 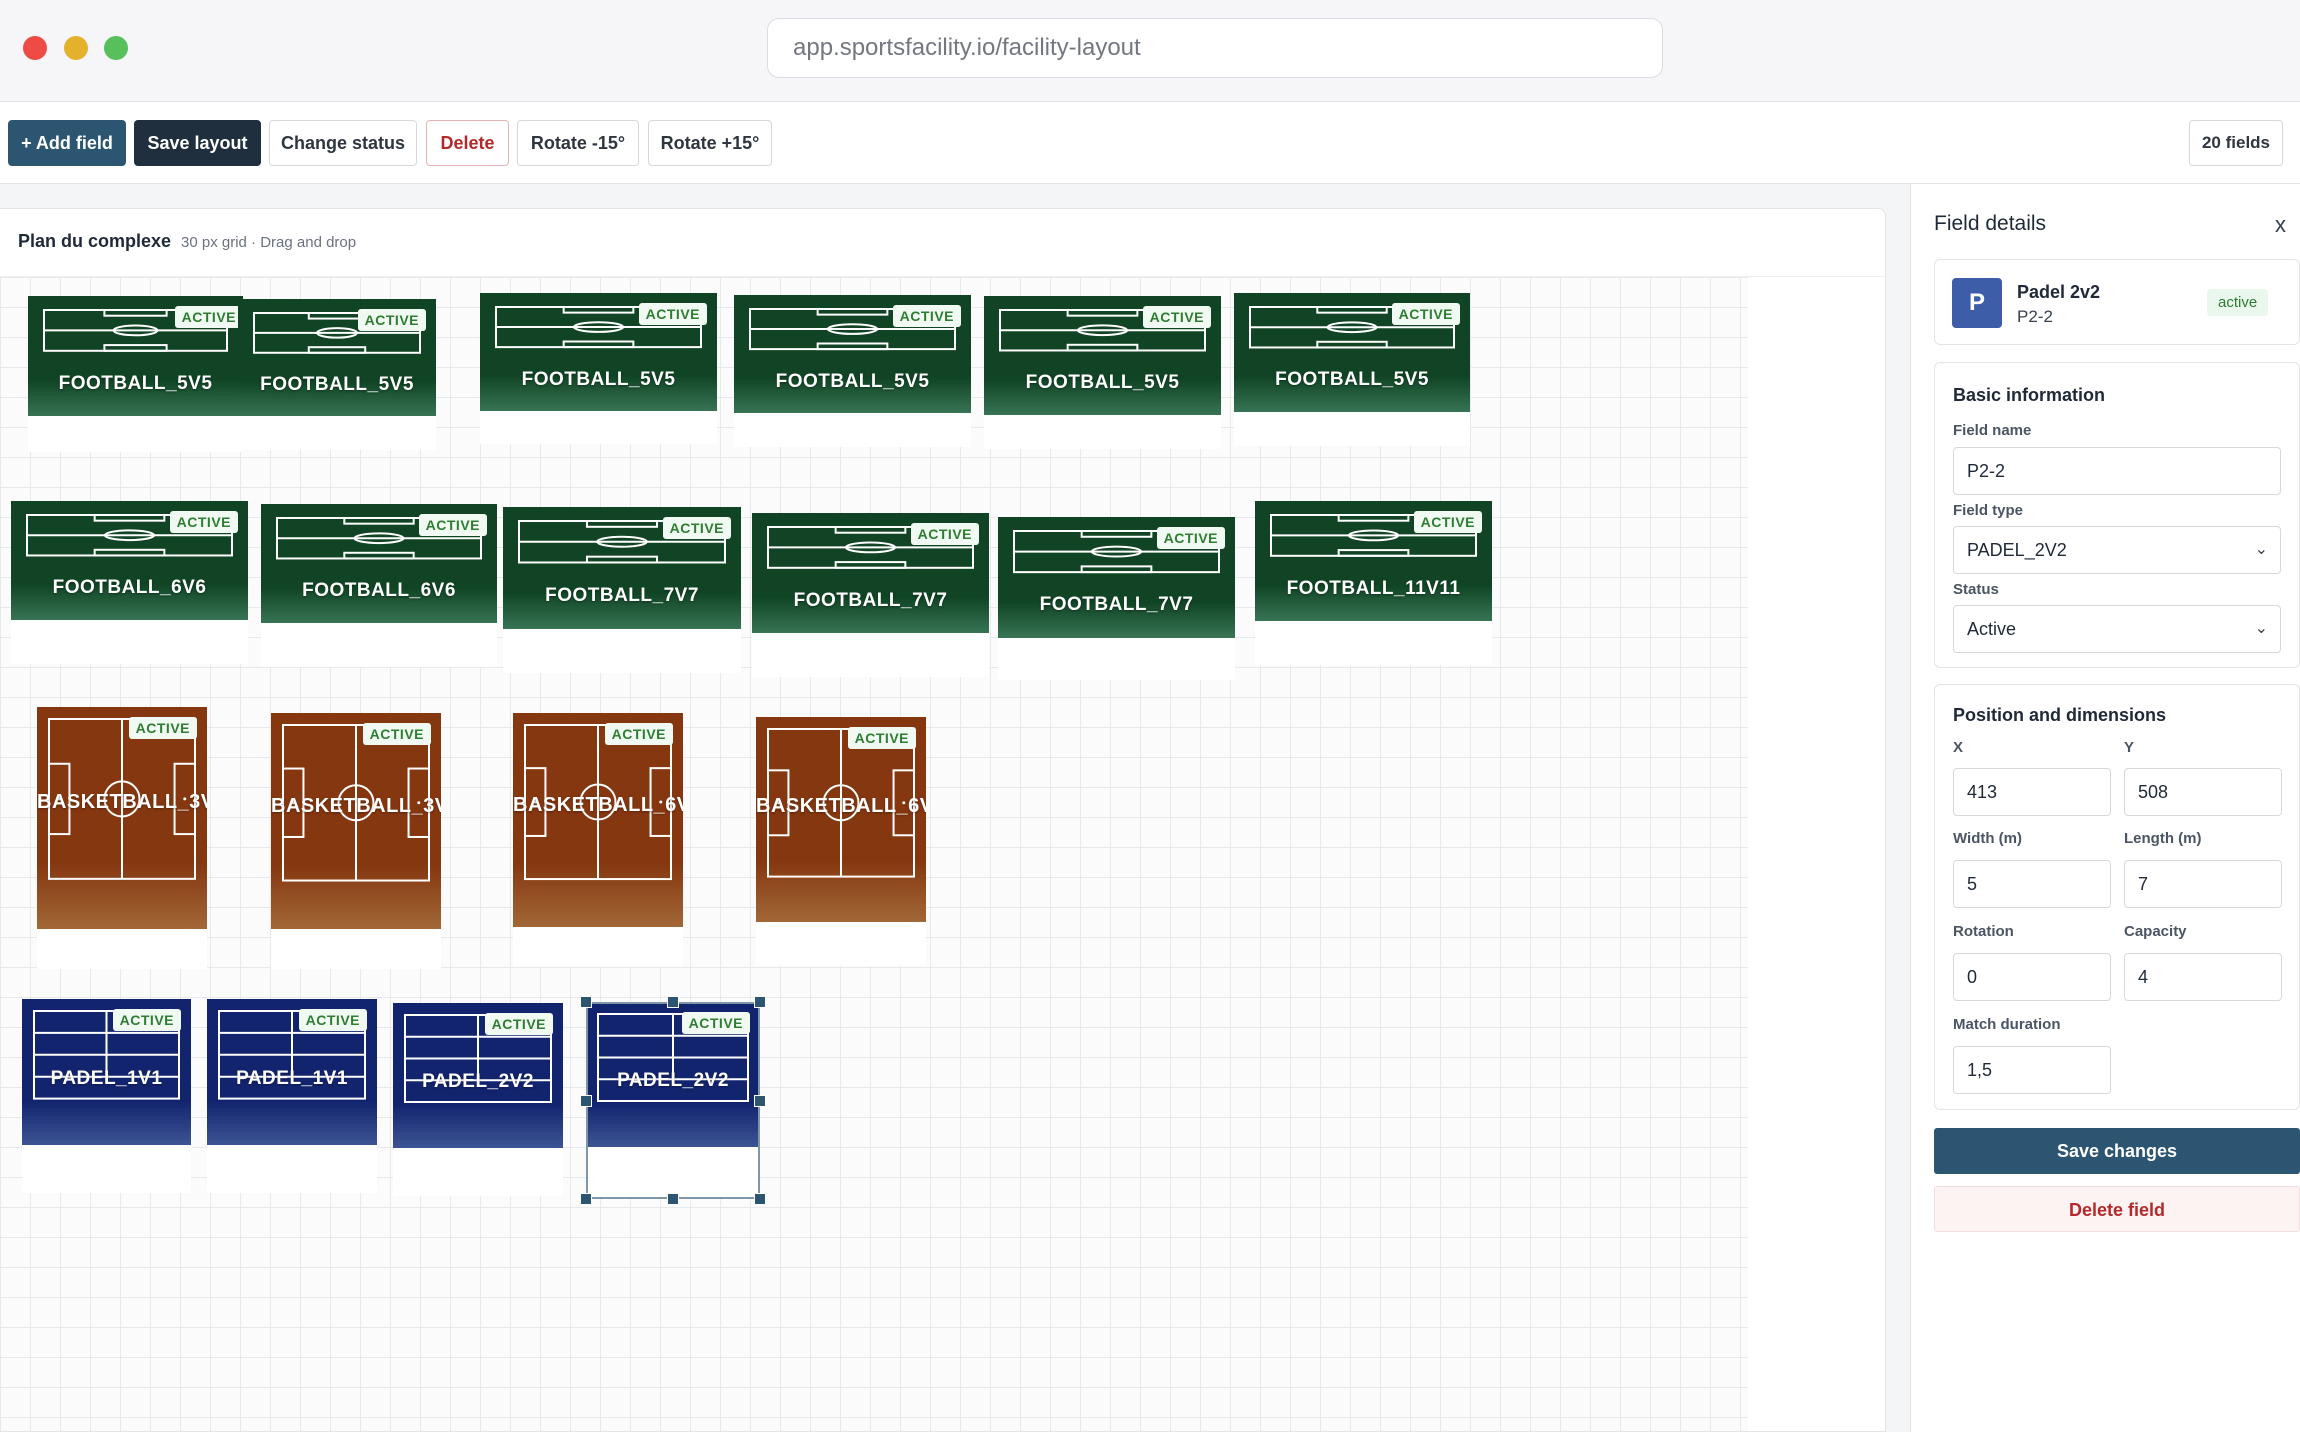 What do you see at coordinates (67, 143) in the screenshot?
I see `add-field-button: + Add field` at bounding box center [67, 143].